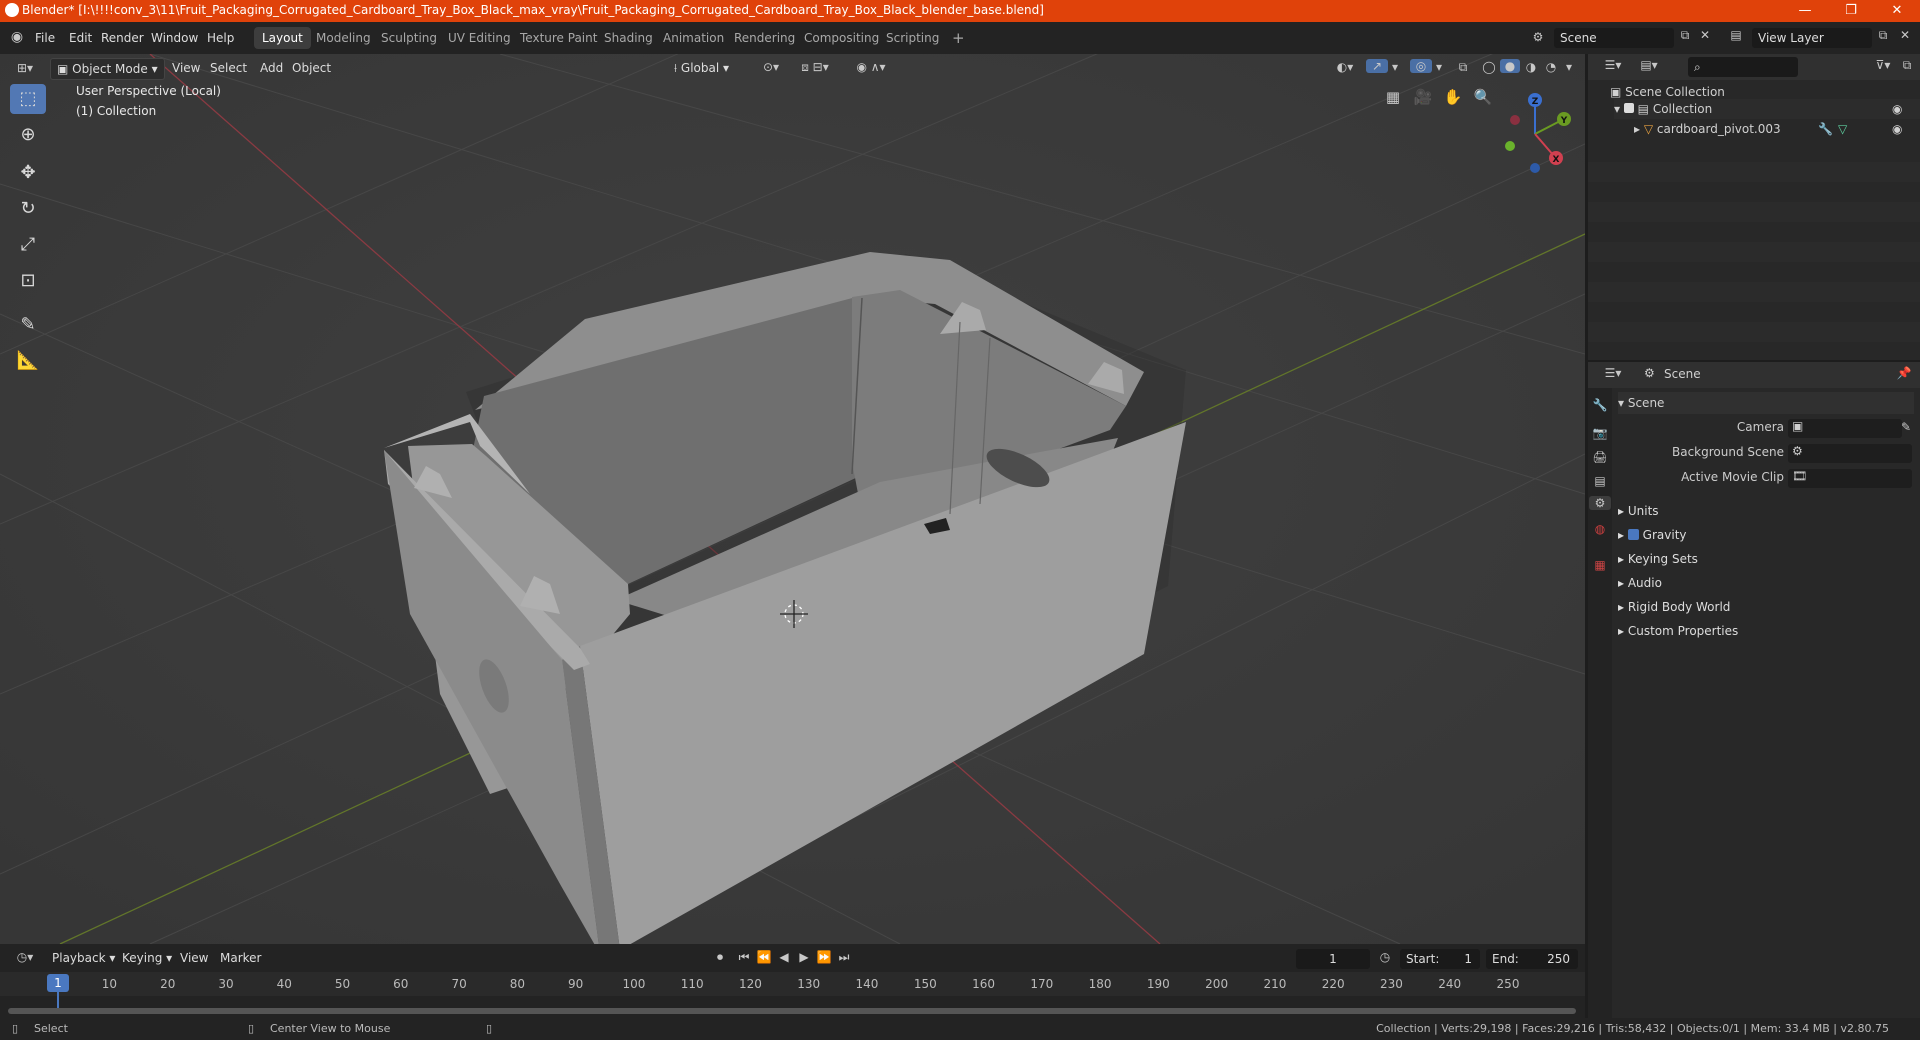 Image resolution: width=1920 pixels, height=1040 pixels. What do you see at coordinates (1658, 559) in the screenshot?
I see `keying-sets-section: ▸ Keying Sets` at bounding box center [1658, 559].